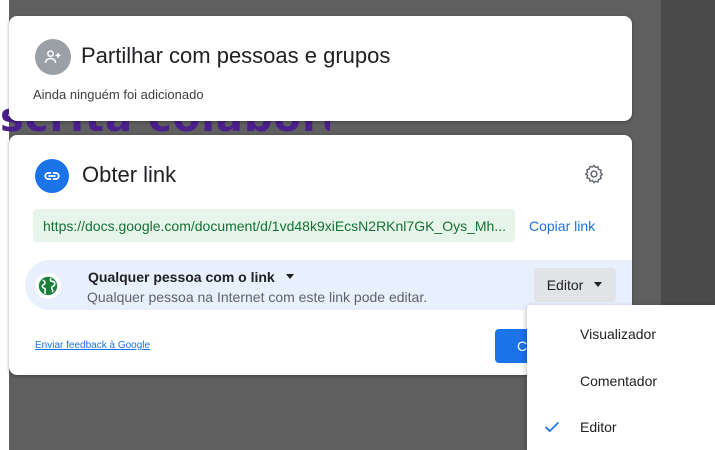 The image size is (715, 450). What do you see at coordinates (53, 57) in the screenshot?
I see `person-add-icon` at bounding box center [53, 57].